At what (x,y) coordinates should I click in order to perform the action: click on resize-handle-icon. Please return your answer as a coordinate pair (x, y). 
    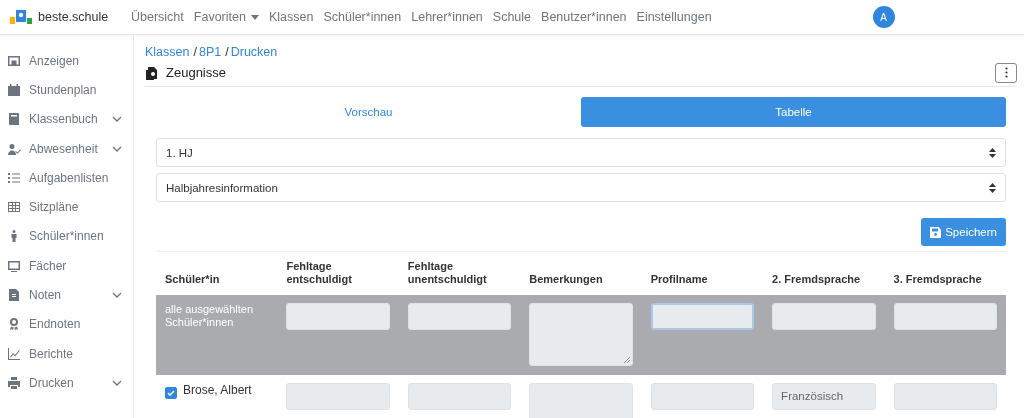
    Looking at the image, I should click on (626, 360).